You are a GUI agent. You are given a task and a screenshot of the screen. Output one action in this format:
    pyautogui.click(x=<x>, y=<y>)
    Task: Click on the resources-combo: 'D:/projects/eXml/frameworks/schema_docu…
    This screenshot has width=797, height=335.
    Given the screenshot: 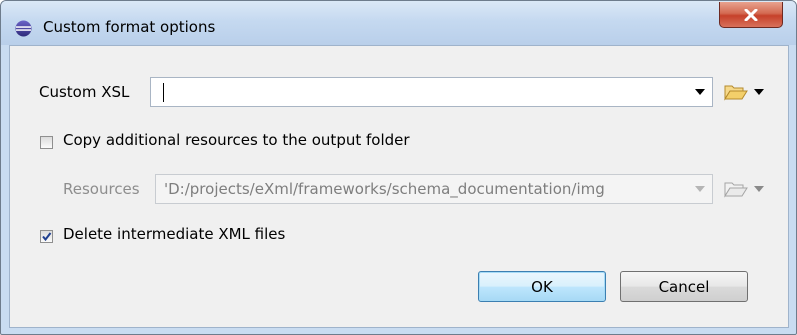 What is the action you would take?
    pyautogui.click(x=434, y=189)
    